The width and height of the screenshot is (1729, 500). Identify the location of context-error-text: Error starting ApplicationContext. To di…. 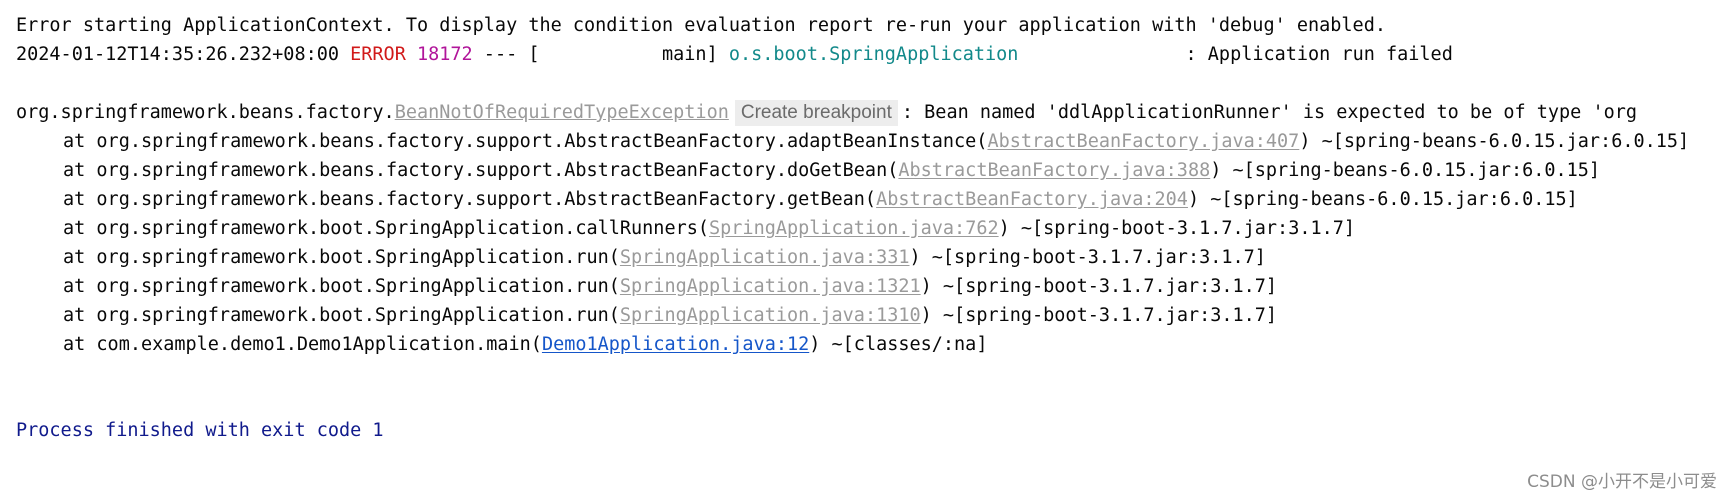
(701, 25).